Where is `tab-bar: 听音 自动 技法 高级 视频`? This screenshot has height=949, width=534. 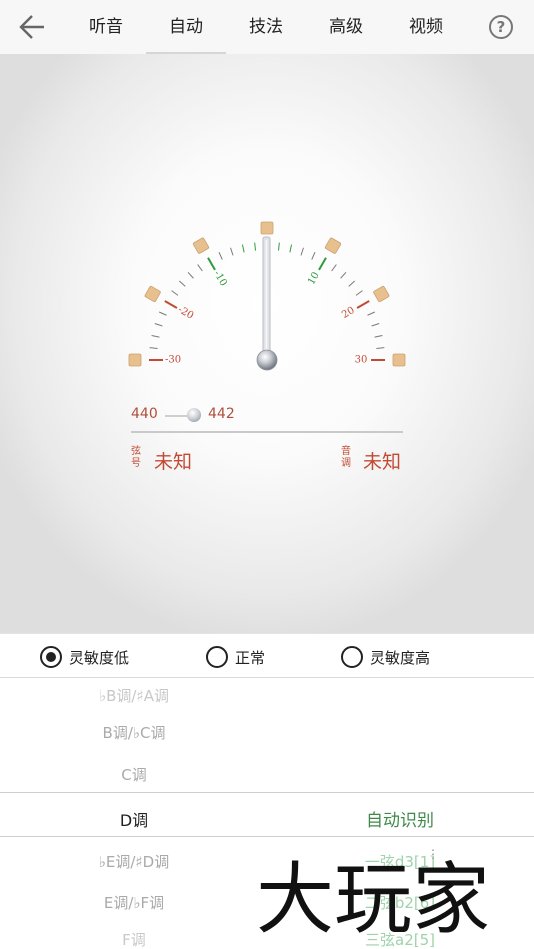
tab-bar: 听音 自动 技法 高级 视频 is located at coordinates (266, 27).